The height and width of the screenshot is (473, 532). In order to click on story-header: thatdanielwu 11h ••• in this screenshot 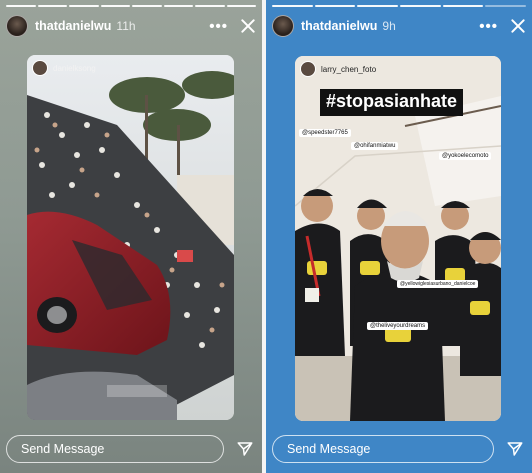, I will do `click(131, 26)`.